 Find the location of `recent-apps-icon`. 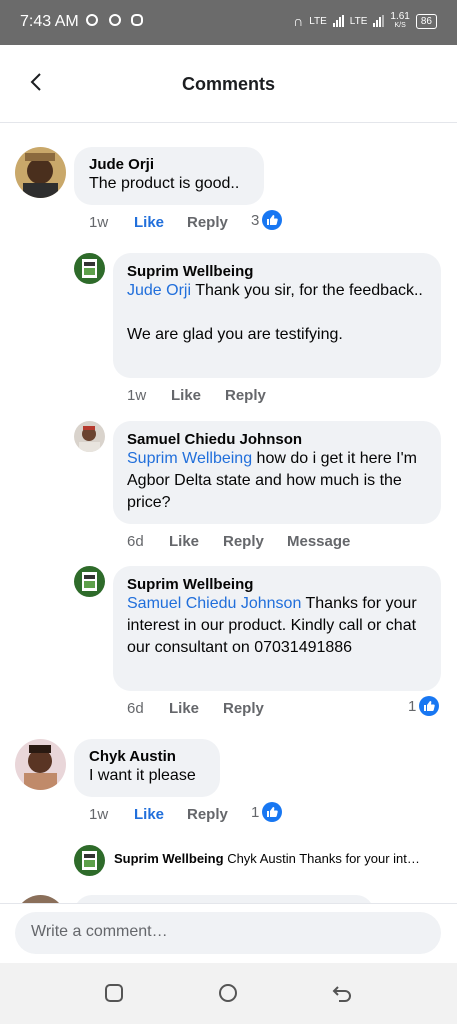

recent-apps-icon is located at coordinates (114, 993).